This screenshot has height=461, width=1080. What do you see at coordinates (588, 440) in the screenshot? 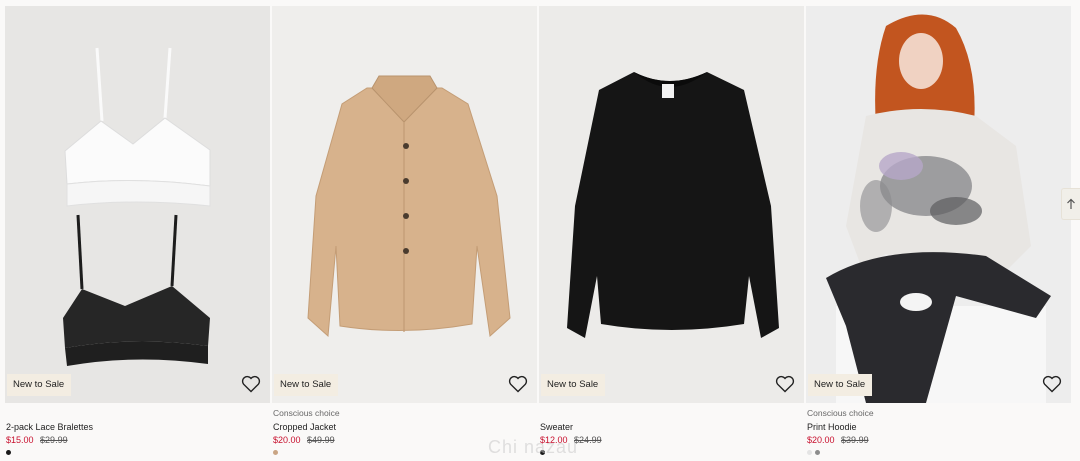
I see `original-price: $24.99` at bounding box center [588, 440].